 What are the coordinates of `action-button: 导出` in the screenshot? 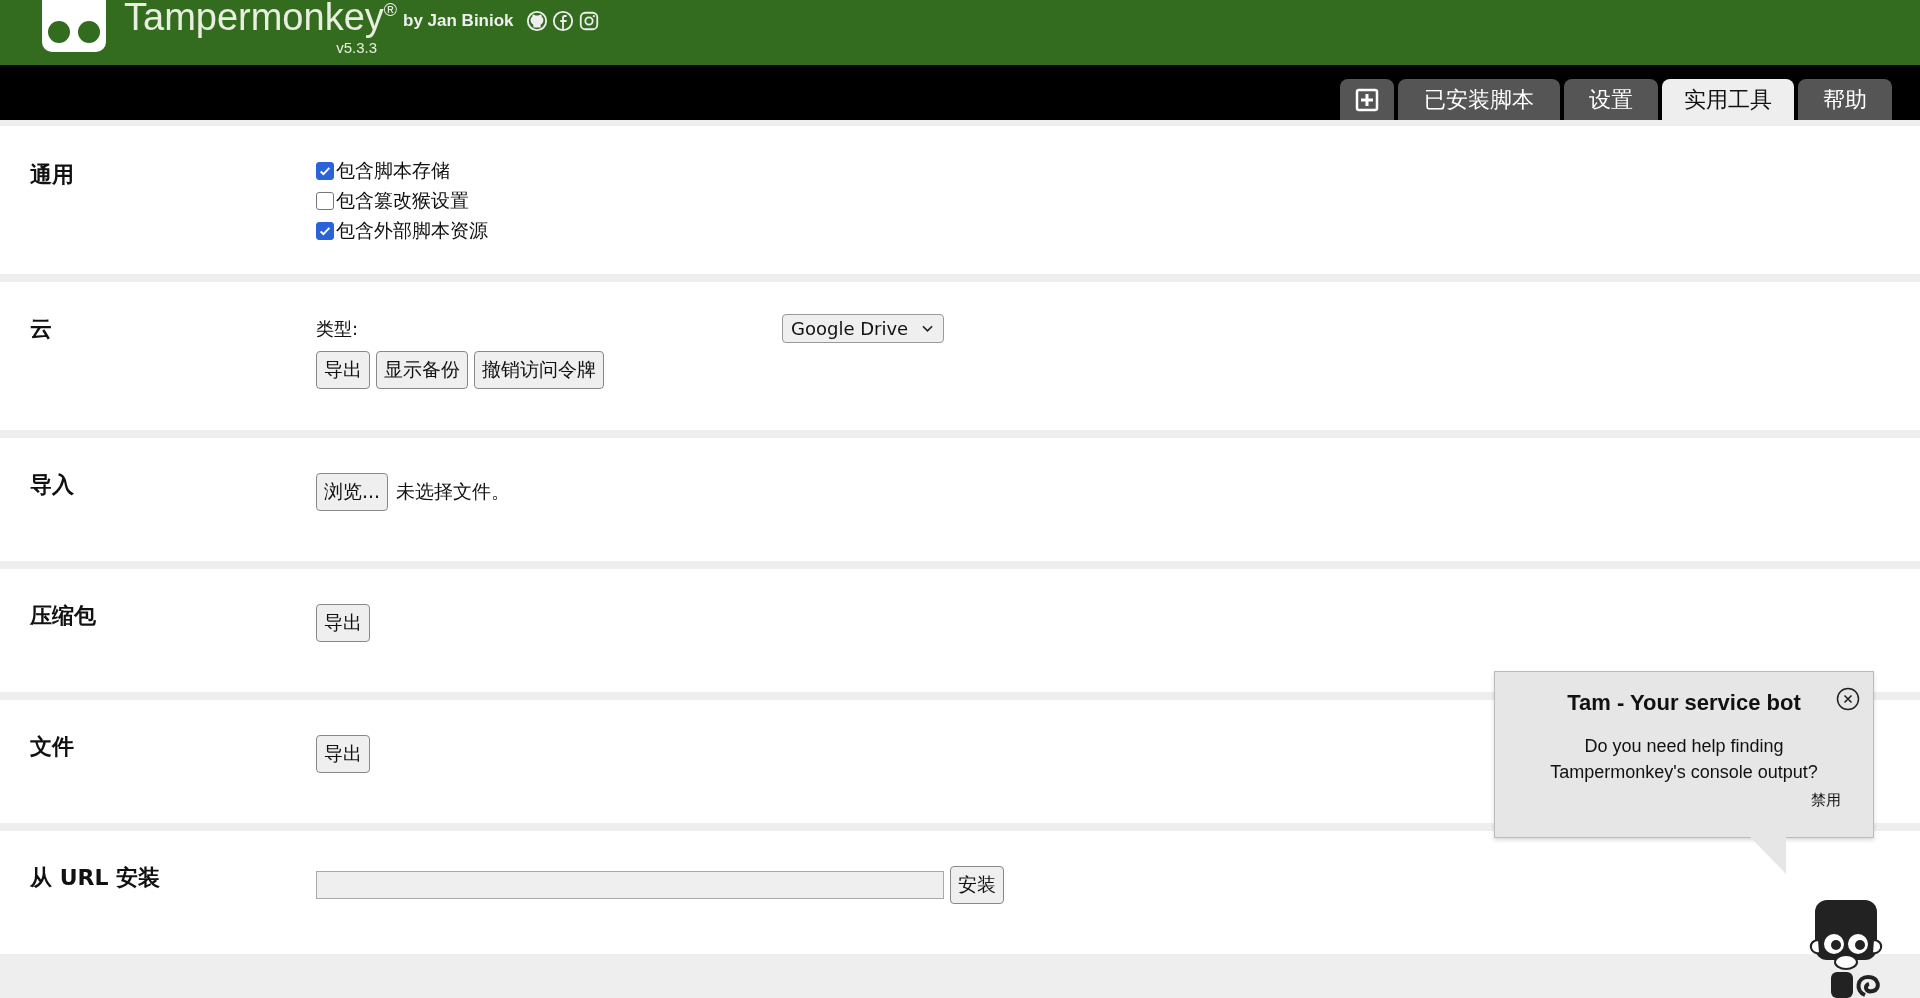 It's located at (343, 370).